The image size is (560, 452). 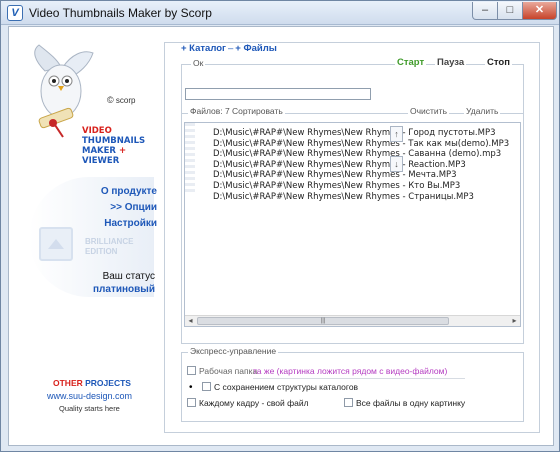 What do you see at coordinates (539, 11) in the screenshot?
I see `close-button: ✕` at bounding box center [539, 11].